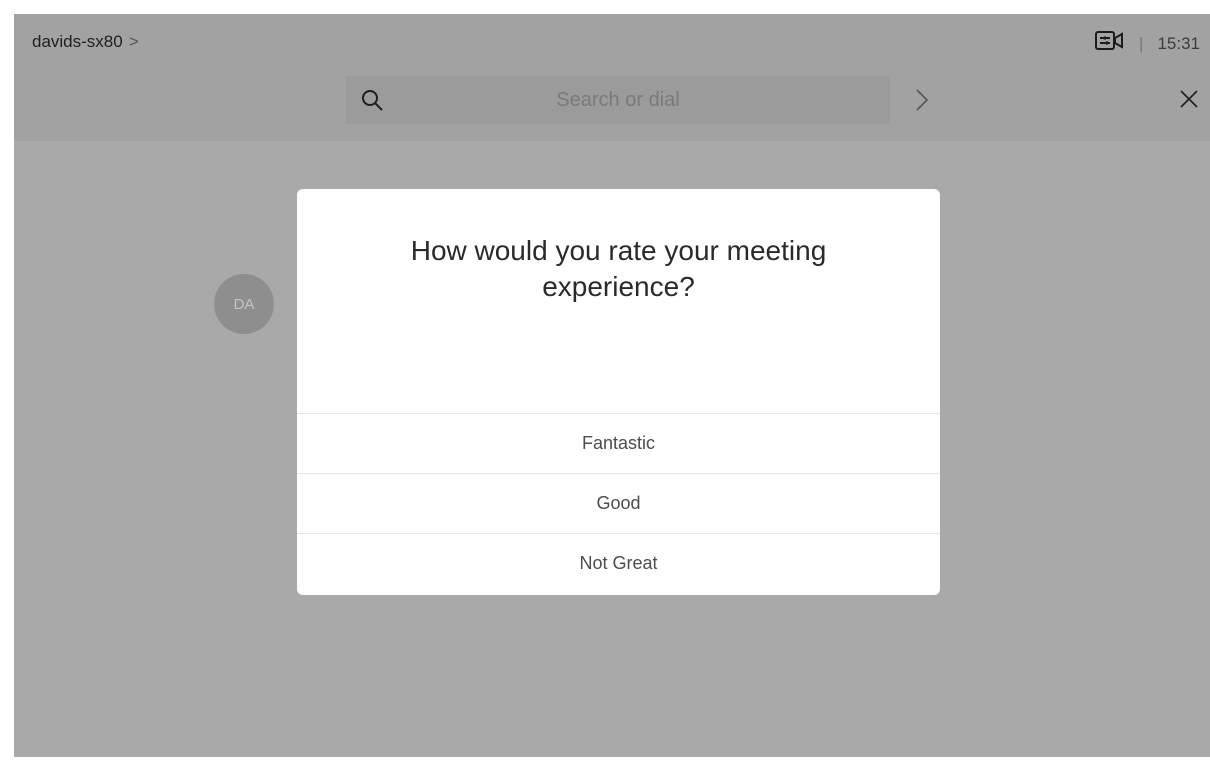  I want to click on search-icon, so click(372, 100).